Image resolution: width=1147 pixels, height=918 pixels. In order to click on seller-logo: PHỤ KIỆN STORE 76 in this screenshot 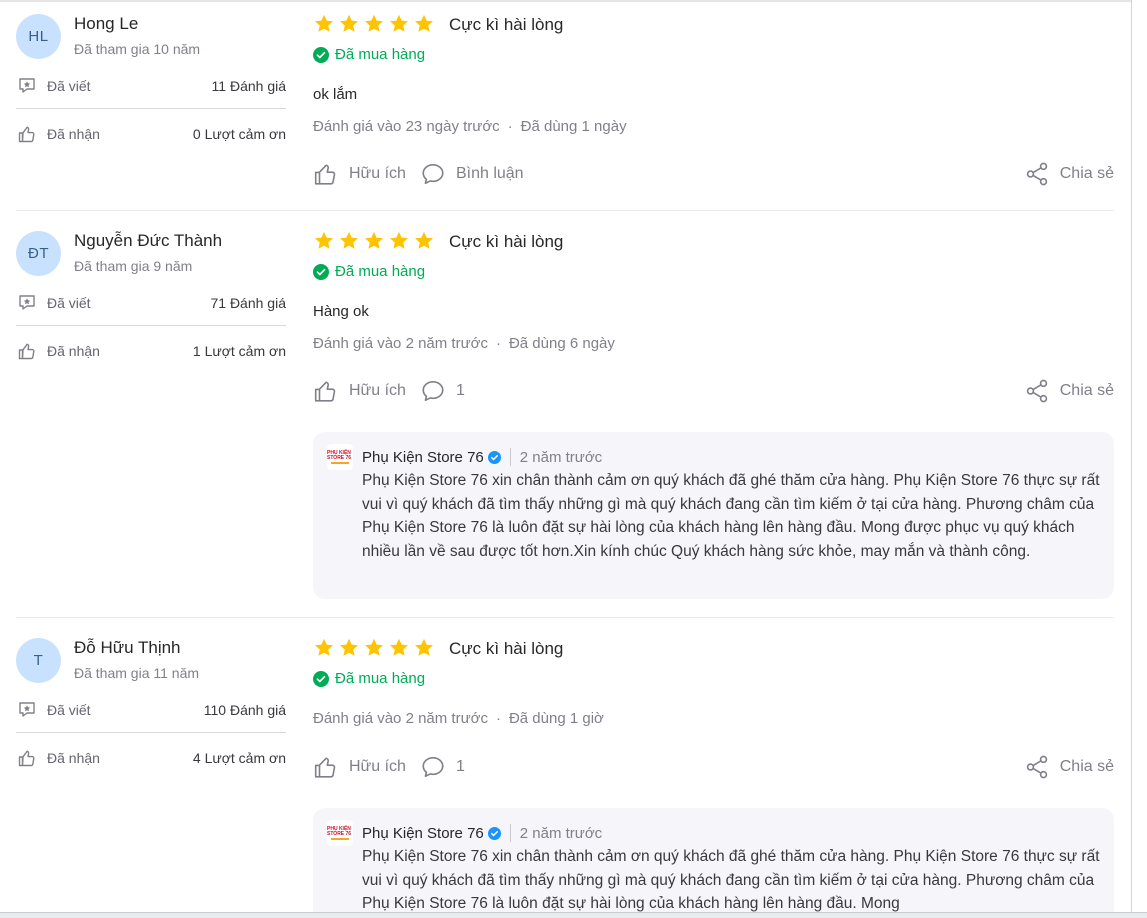, I will do `click(340, 457)`.